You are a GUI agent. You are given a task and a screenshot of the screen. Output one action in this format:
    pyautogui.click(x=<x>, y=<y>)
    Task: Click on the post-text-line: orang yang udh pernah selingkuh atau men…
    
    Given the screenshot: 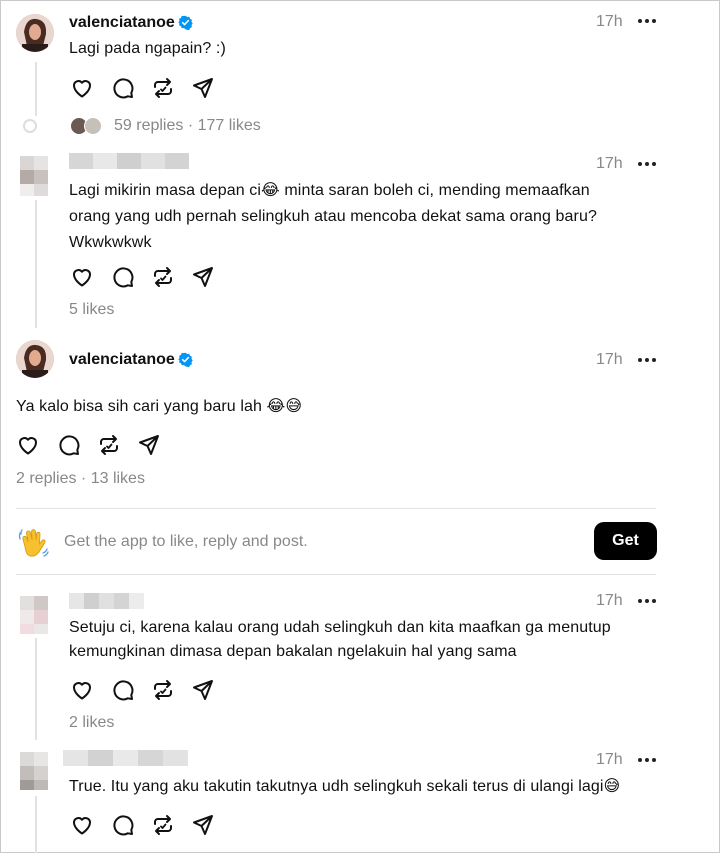 What is the action you would take?
    pyautogui.click(x=333, y=216)
    